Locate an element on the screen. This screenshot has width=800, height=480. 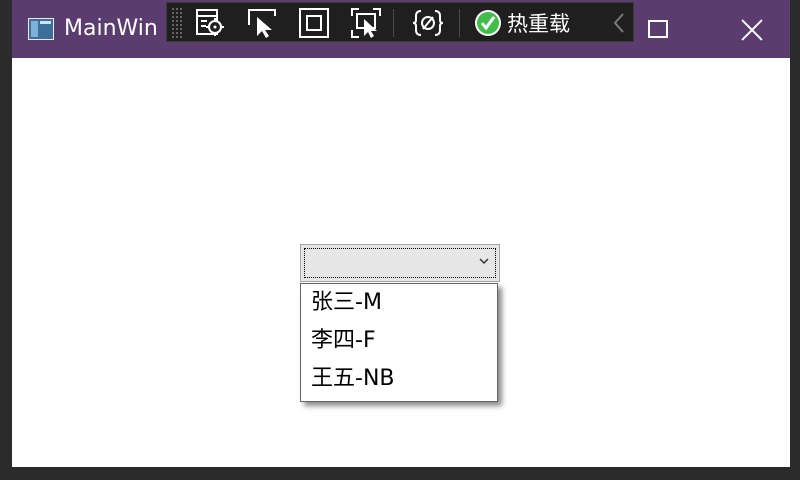
track-focused-element-icon is located at coordinates (366, 23).